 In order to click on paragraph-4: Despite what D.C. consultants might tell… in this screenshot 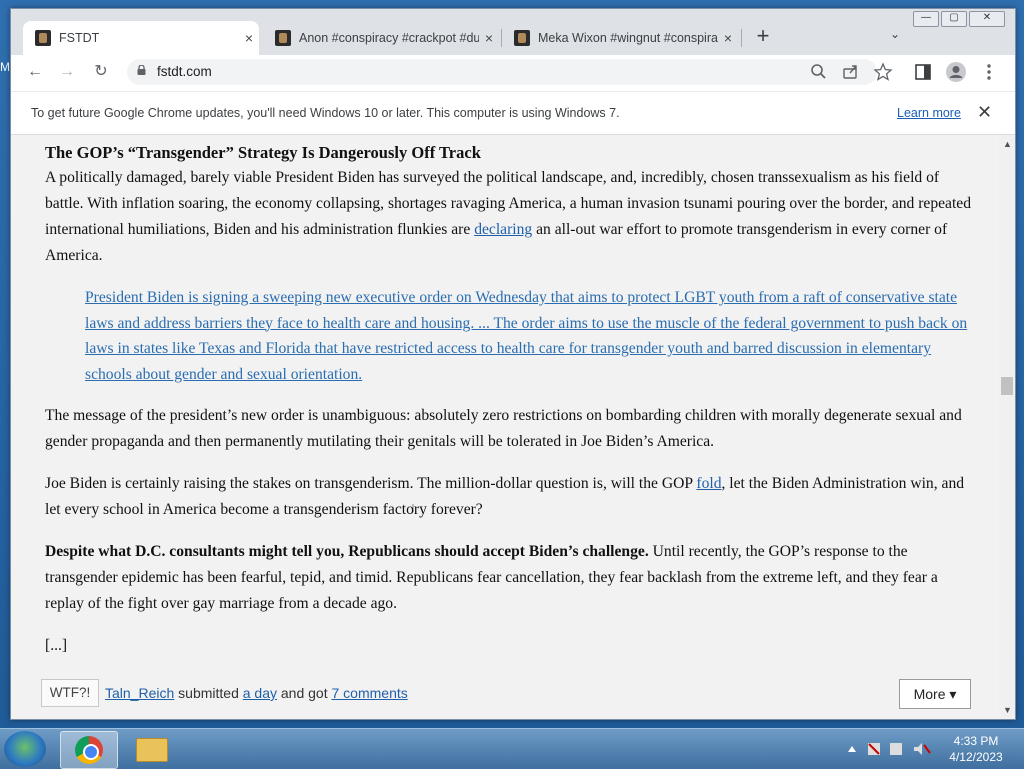, I will do `click(510, 578)`.